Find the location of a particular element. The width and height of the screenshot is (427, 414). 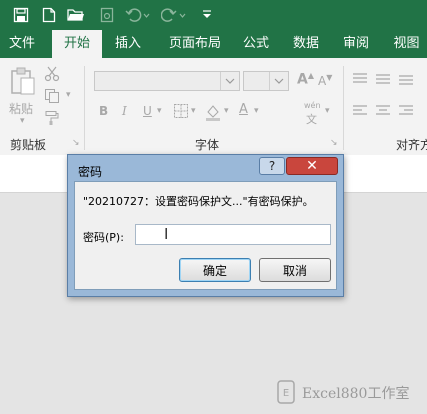

bold-icon: B is located at coordinates (103, 111).